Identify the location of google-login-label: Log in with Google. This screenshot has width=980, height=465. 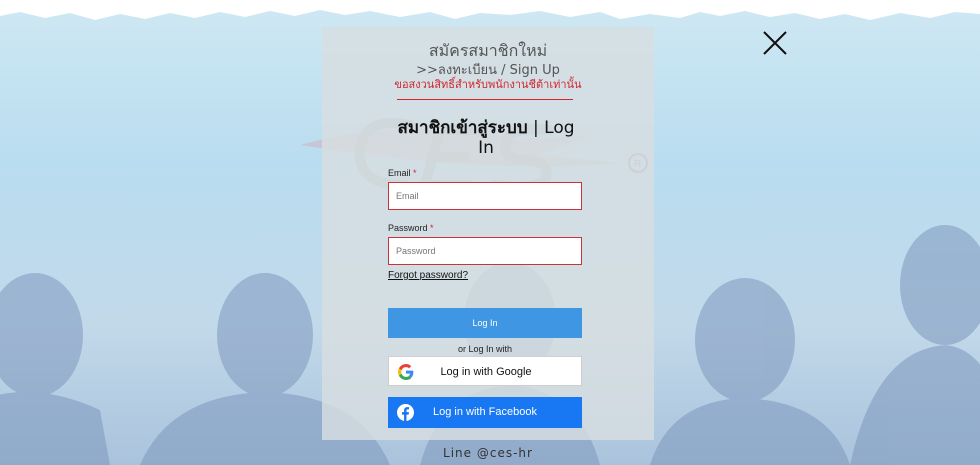
(486, 372).